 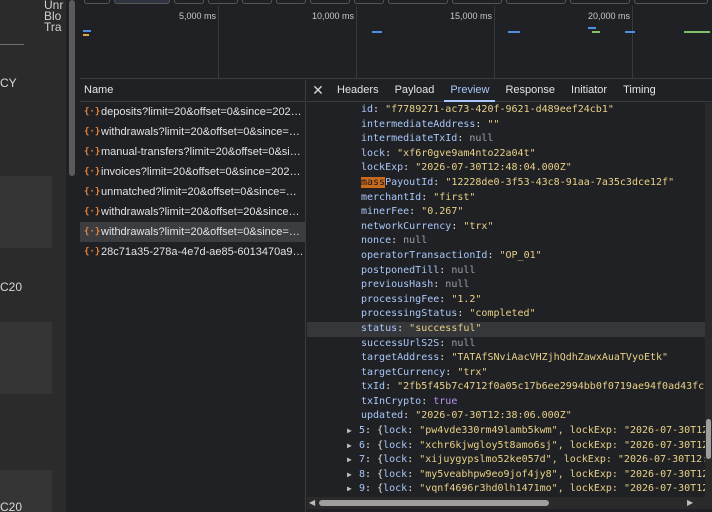 I want to click on json-property-line: processingFee: "1.2", so click(x=506, y=300).